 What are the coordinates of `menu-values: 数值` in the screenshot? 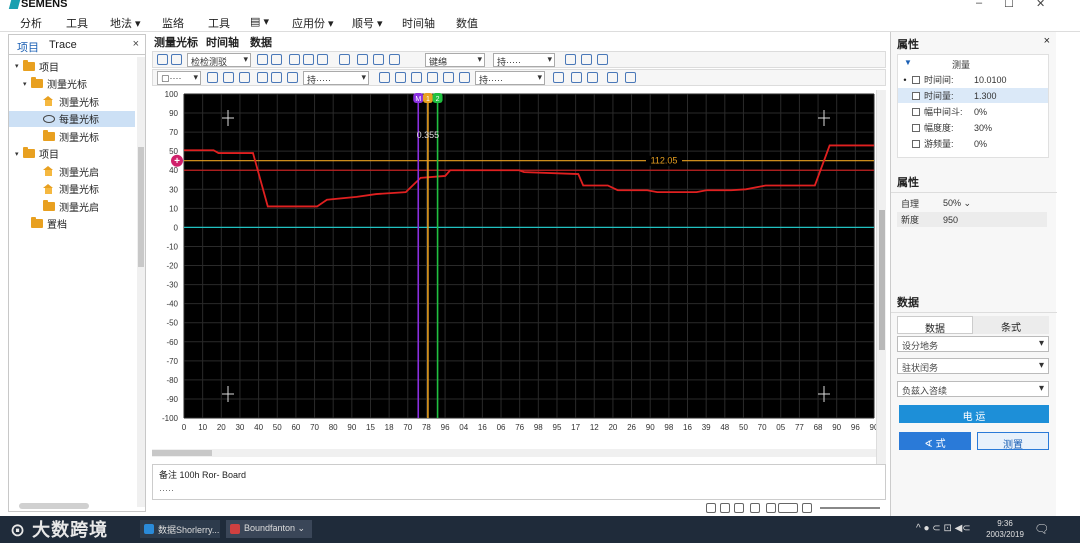 It's located at (467, 23).